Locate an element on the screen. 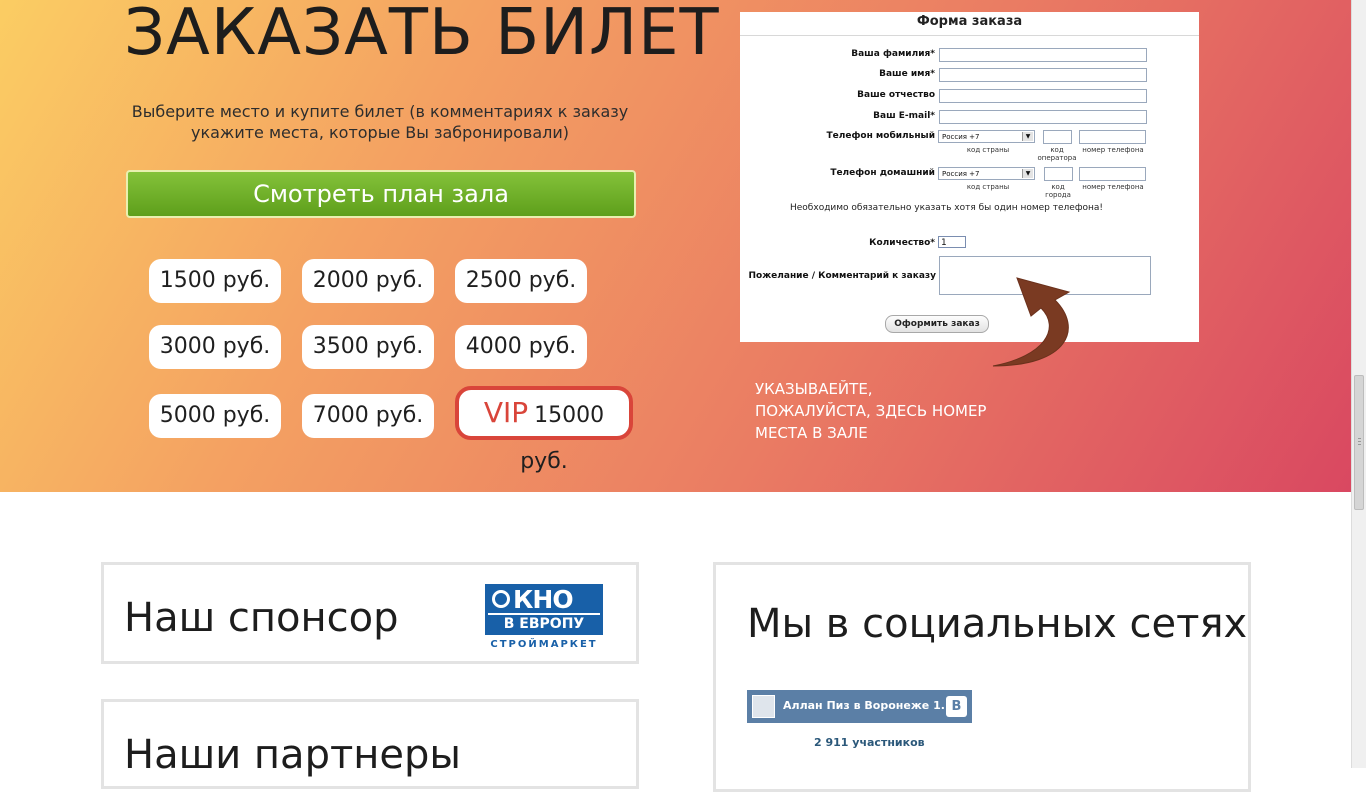 The height and width of the screenshot is (792, 1366). mobile-country-value: Россия +7 is located at coordinates (961, 137).